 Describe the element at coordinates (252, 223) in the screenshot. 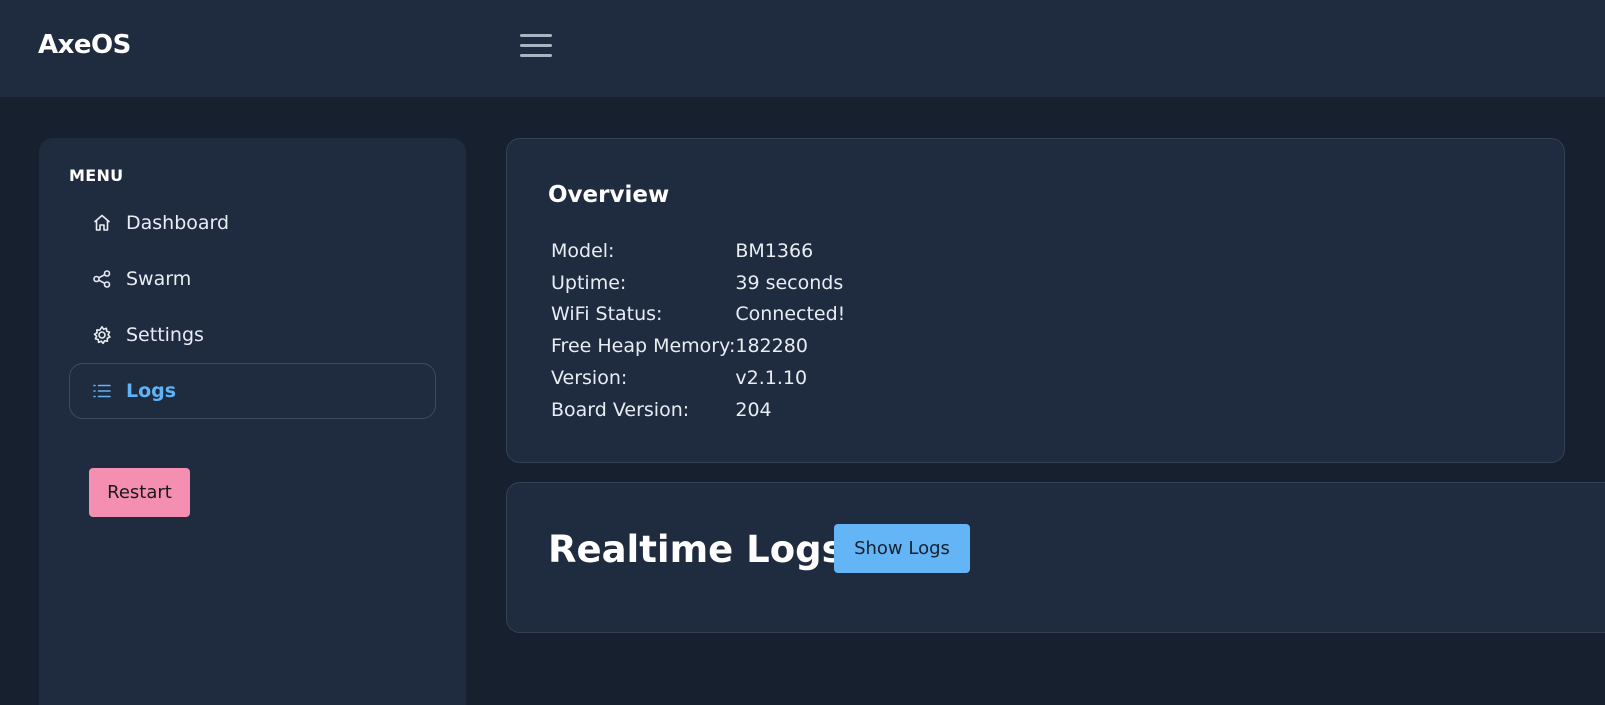

I see `sidebar-item-dashboard: Dashboard` at that location.